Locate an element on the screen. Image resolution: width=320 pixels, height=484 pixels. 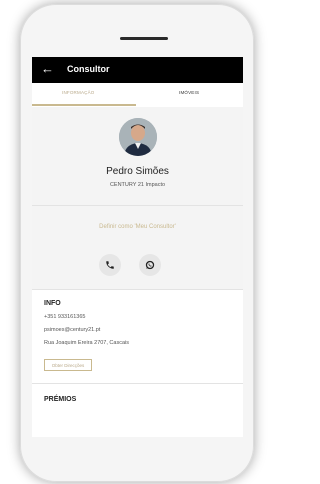
whatsapp-icon is located at coordinates (150, 265).